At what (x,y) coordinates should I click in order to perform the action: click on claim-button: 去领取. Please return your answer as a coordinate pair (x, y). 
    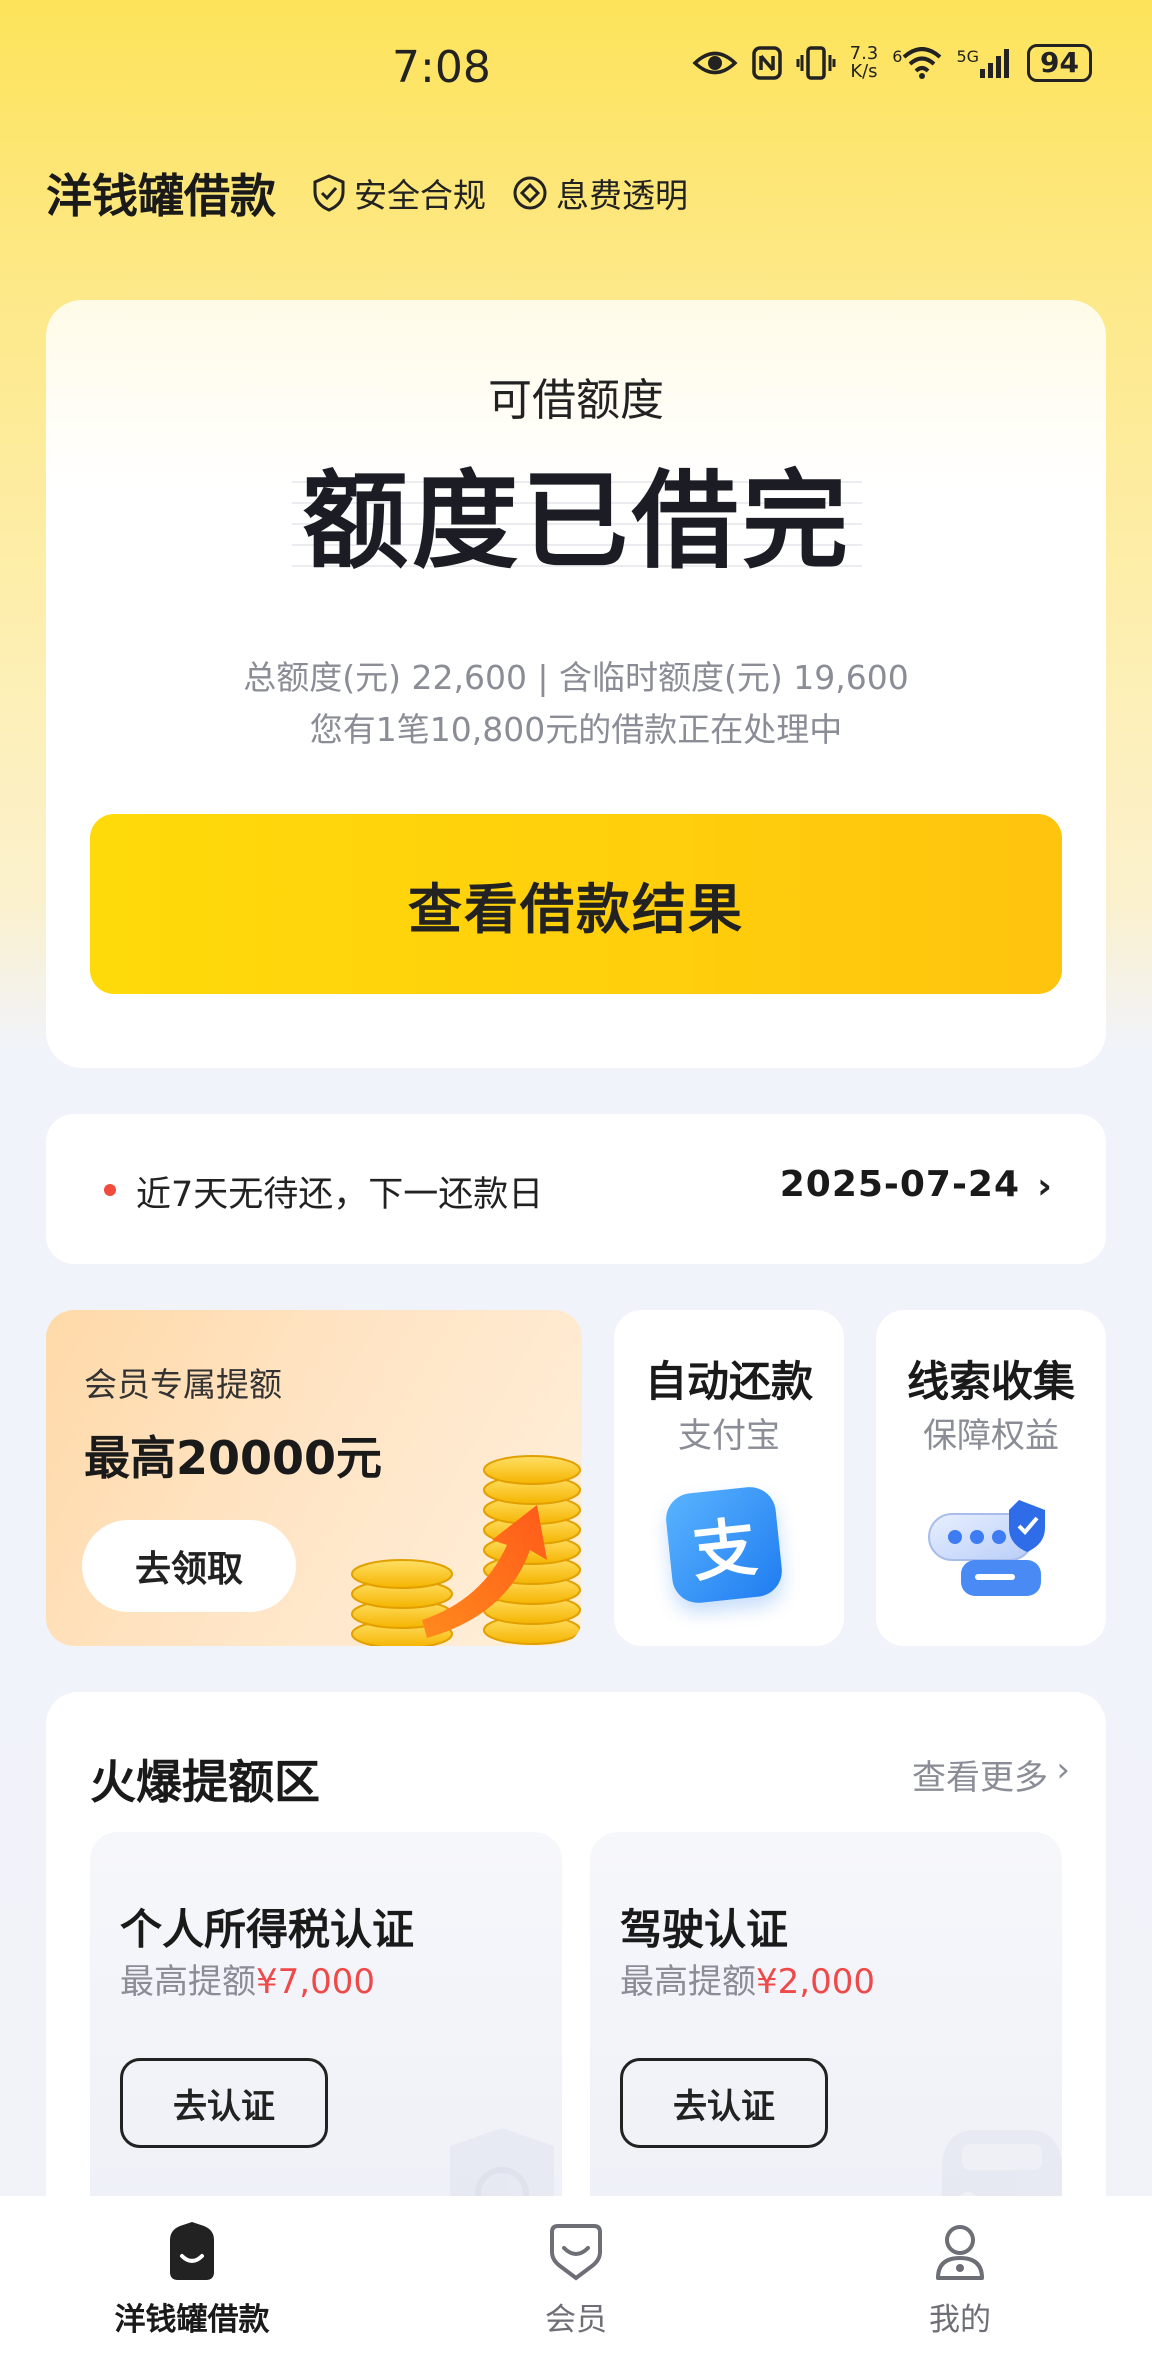
    Looking at the image, I should click on (189, 1566).